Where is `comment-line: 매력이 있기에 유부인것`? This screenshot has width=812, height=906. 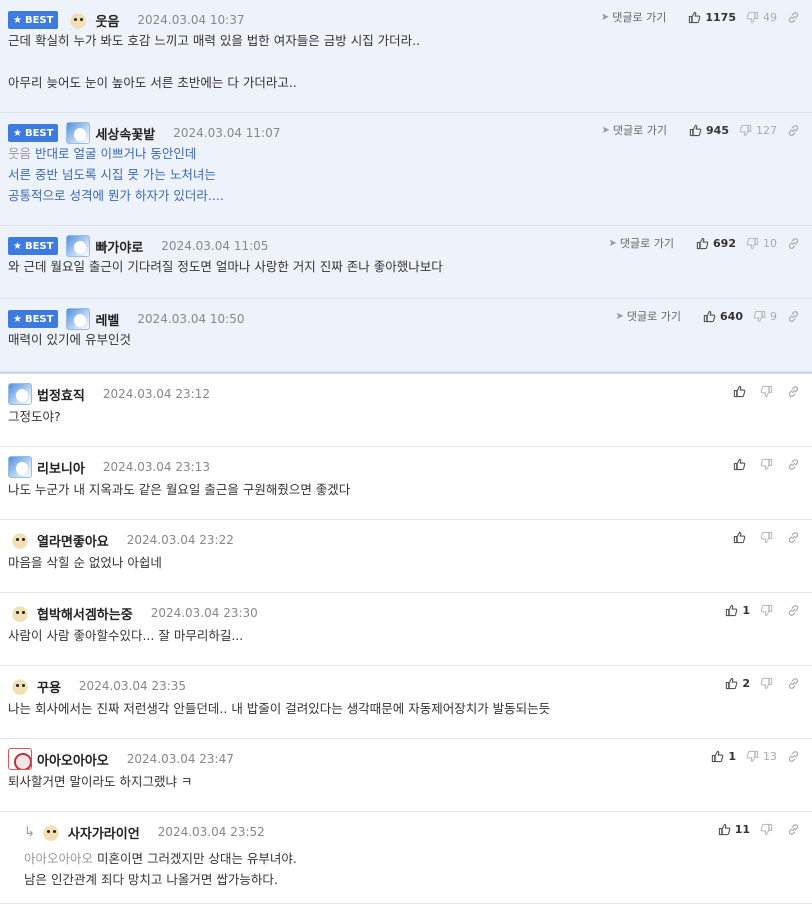
comment-line: 매력이 있기에 유부인것 is located at coordinates (69, 339).